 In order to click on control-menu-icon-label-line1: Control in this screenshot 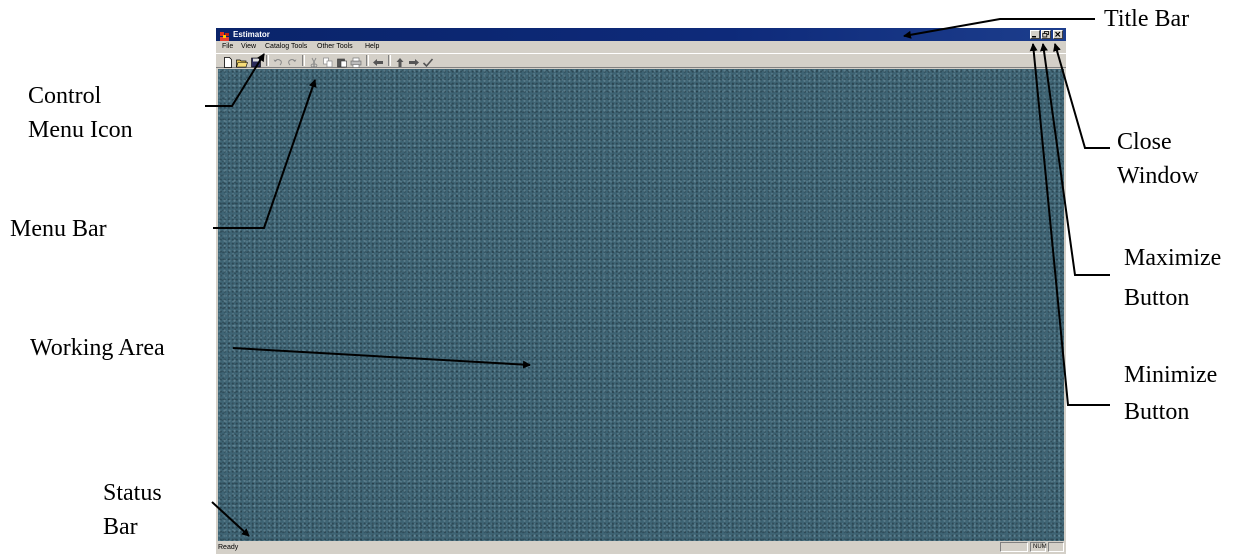, I will do `click(65, 96)`.